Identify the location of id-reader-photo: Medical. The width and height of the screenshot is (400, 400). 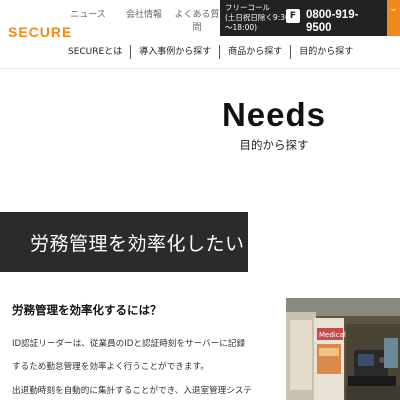
(343, 349).